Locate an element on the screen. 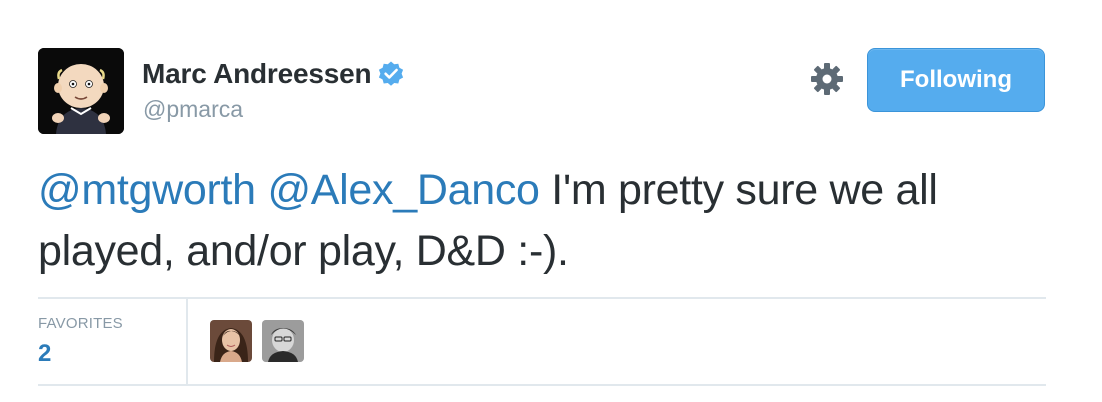  verified-badge-icon is located at coordinates (391, 74).